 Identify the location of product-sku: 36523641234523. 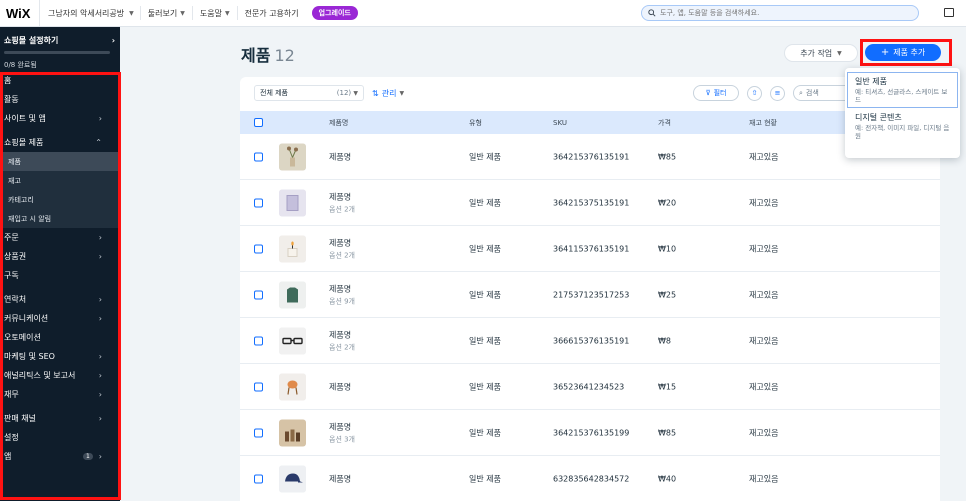
(589, 386).